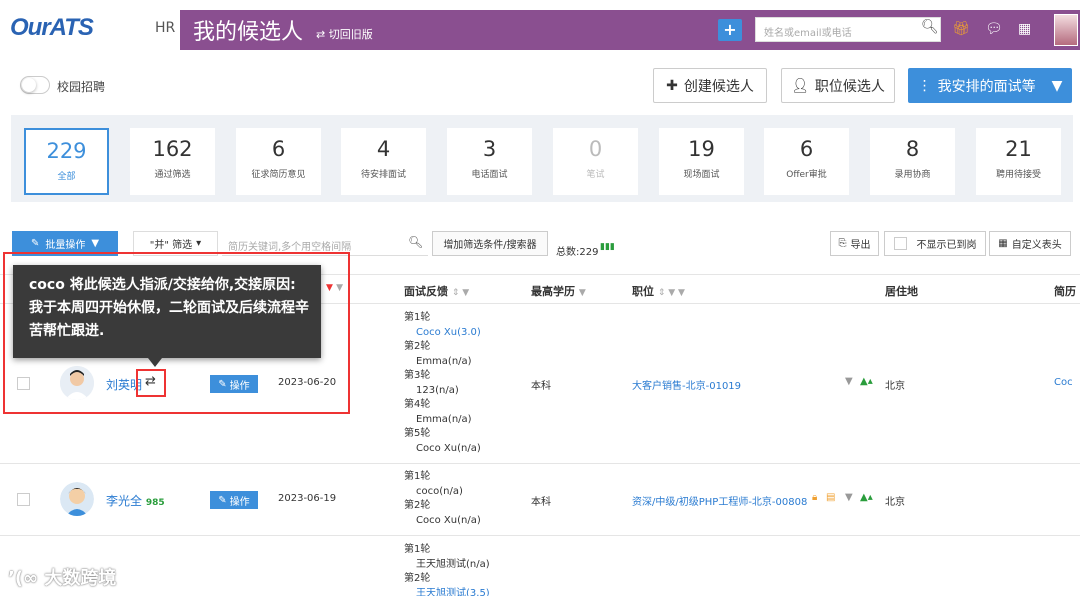 The image size is (1080, 596). Describe the element at coordinates (383, 161) in the screenshot. I see `stat-card: 4 待安排面试` at that location.